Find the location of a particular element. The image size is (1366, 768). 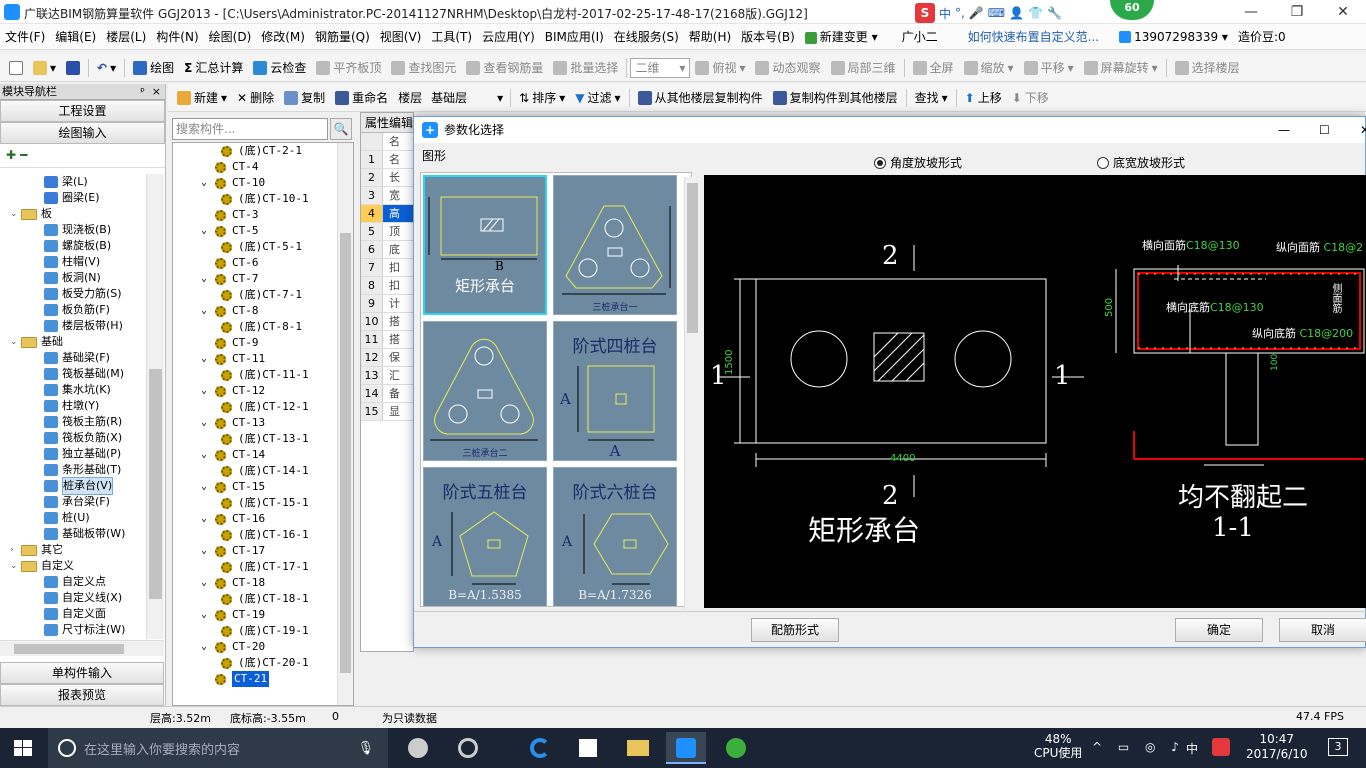

nav-item: 基础板带(W) is located at coordinates (73, 534).